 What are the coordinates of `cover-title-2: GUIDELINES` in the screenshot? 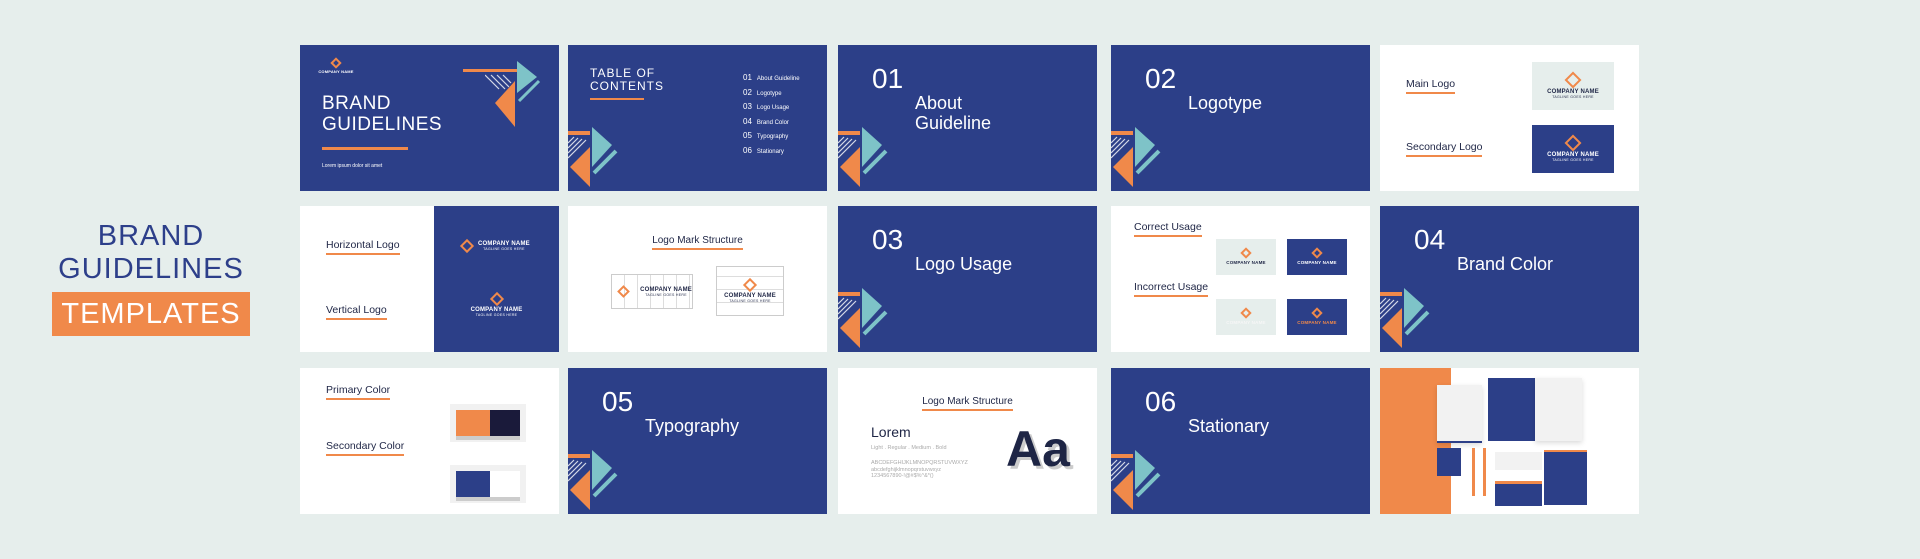 It's located at (382, 124).